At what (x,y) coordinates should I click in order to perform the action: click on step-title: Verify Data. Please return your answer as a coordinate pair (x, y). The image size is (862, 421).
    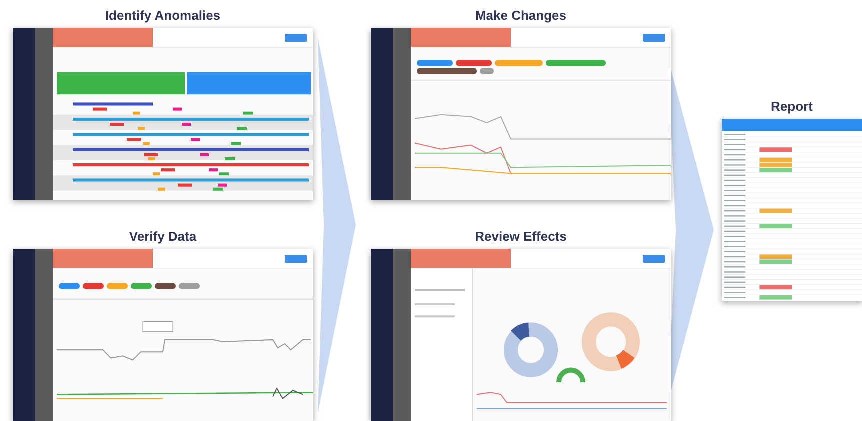
    Looking at the image, I should click on (163, 237).